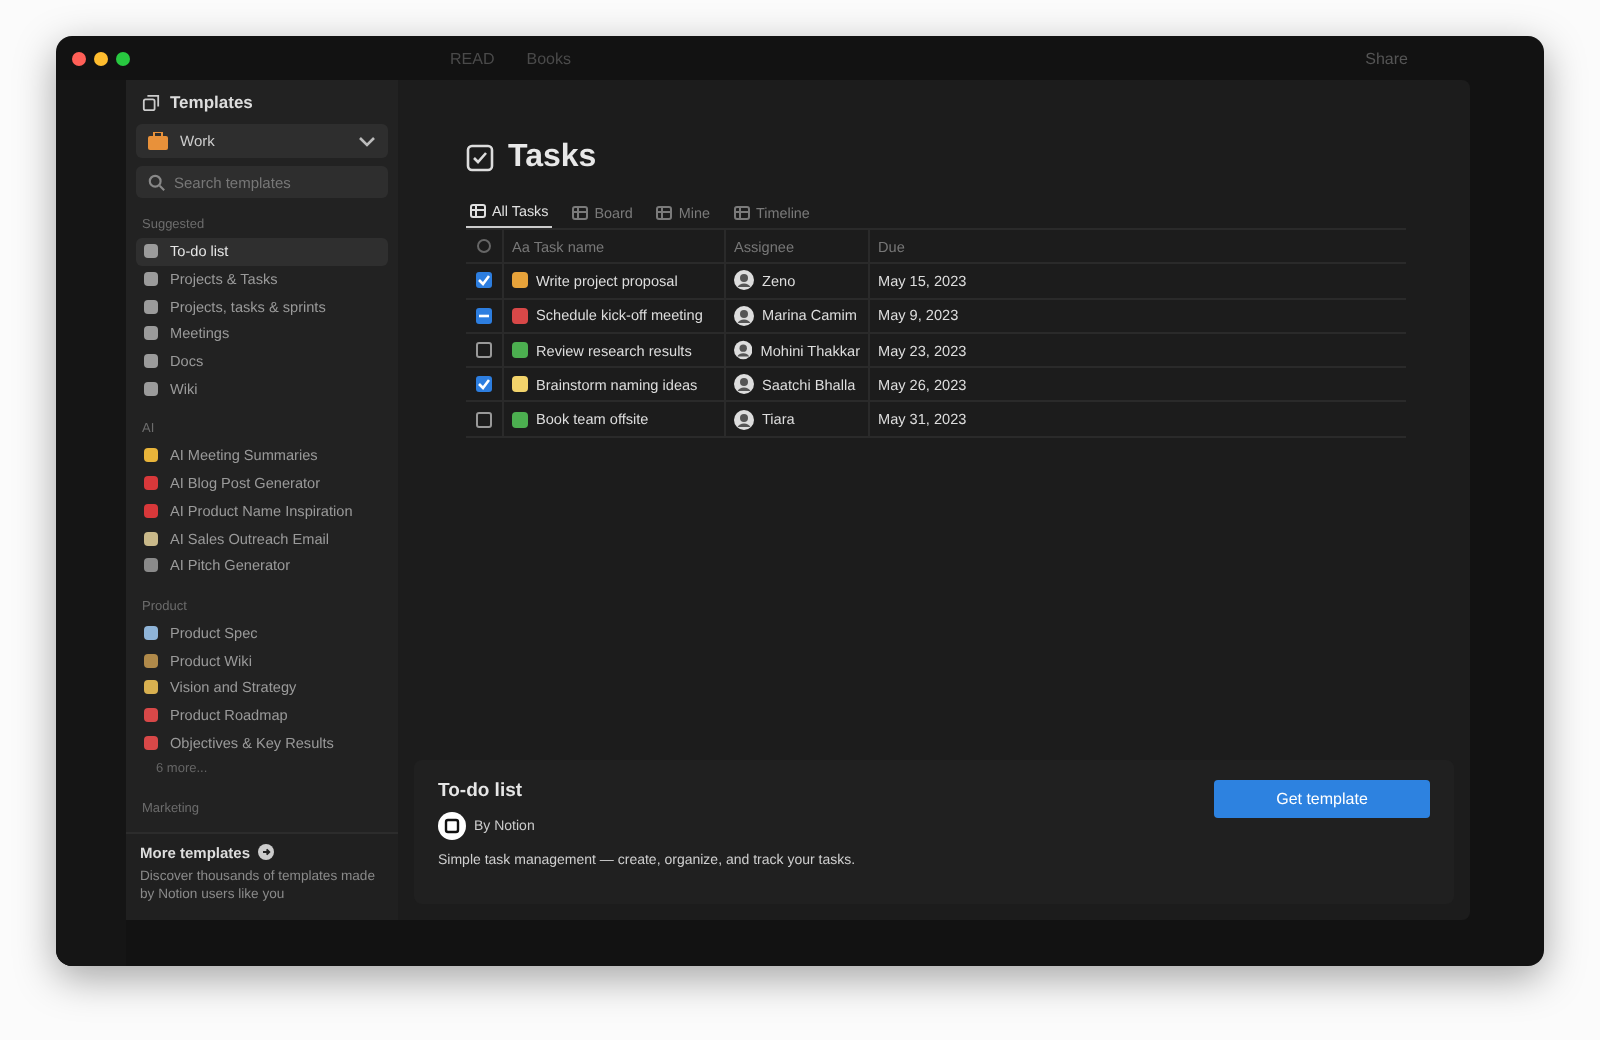  I want to click on briefcase-icon, so click(158, 141).